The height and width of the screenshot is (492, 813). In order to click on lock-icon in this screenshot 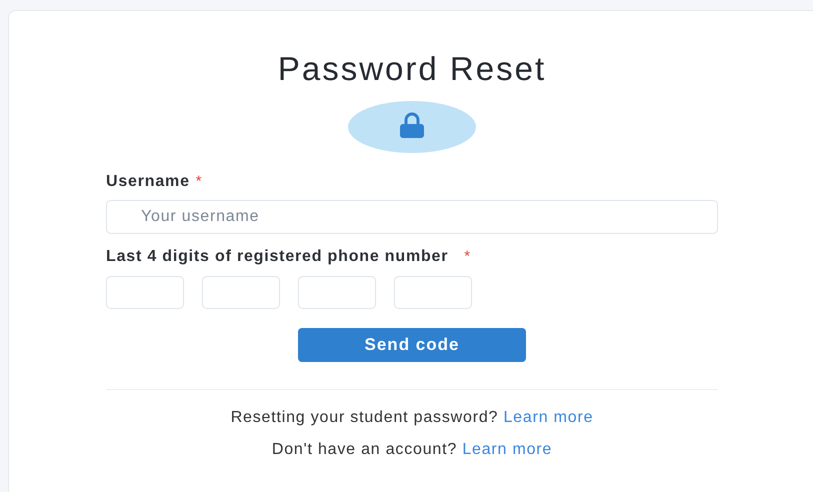, I will do `click(412, 127)`.